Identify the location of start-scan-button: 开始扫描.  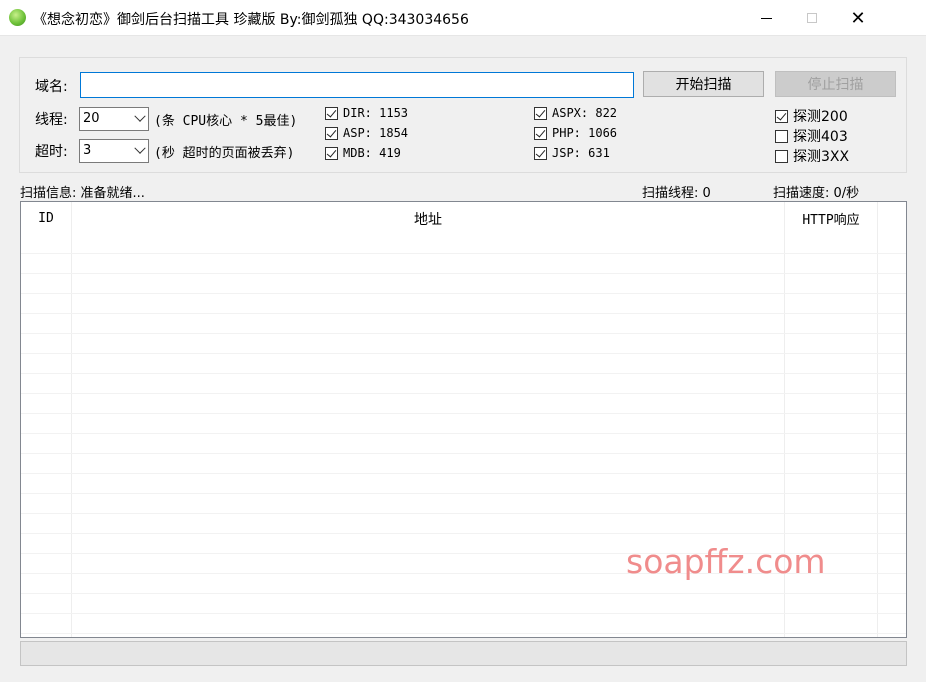
(703, 84).